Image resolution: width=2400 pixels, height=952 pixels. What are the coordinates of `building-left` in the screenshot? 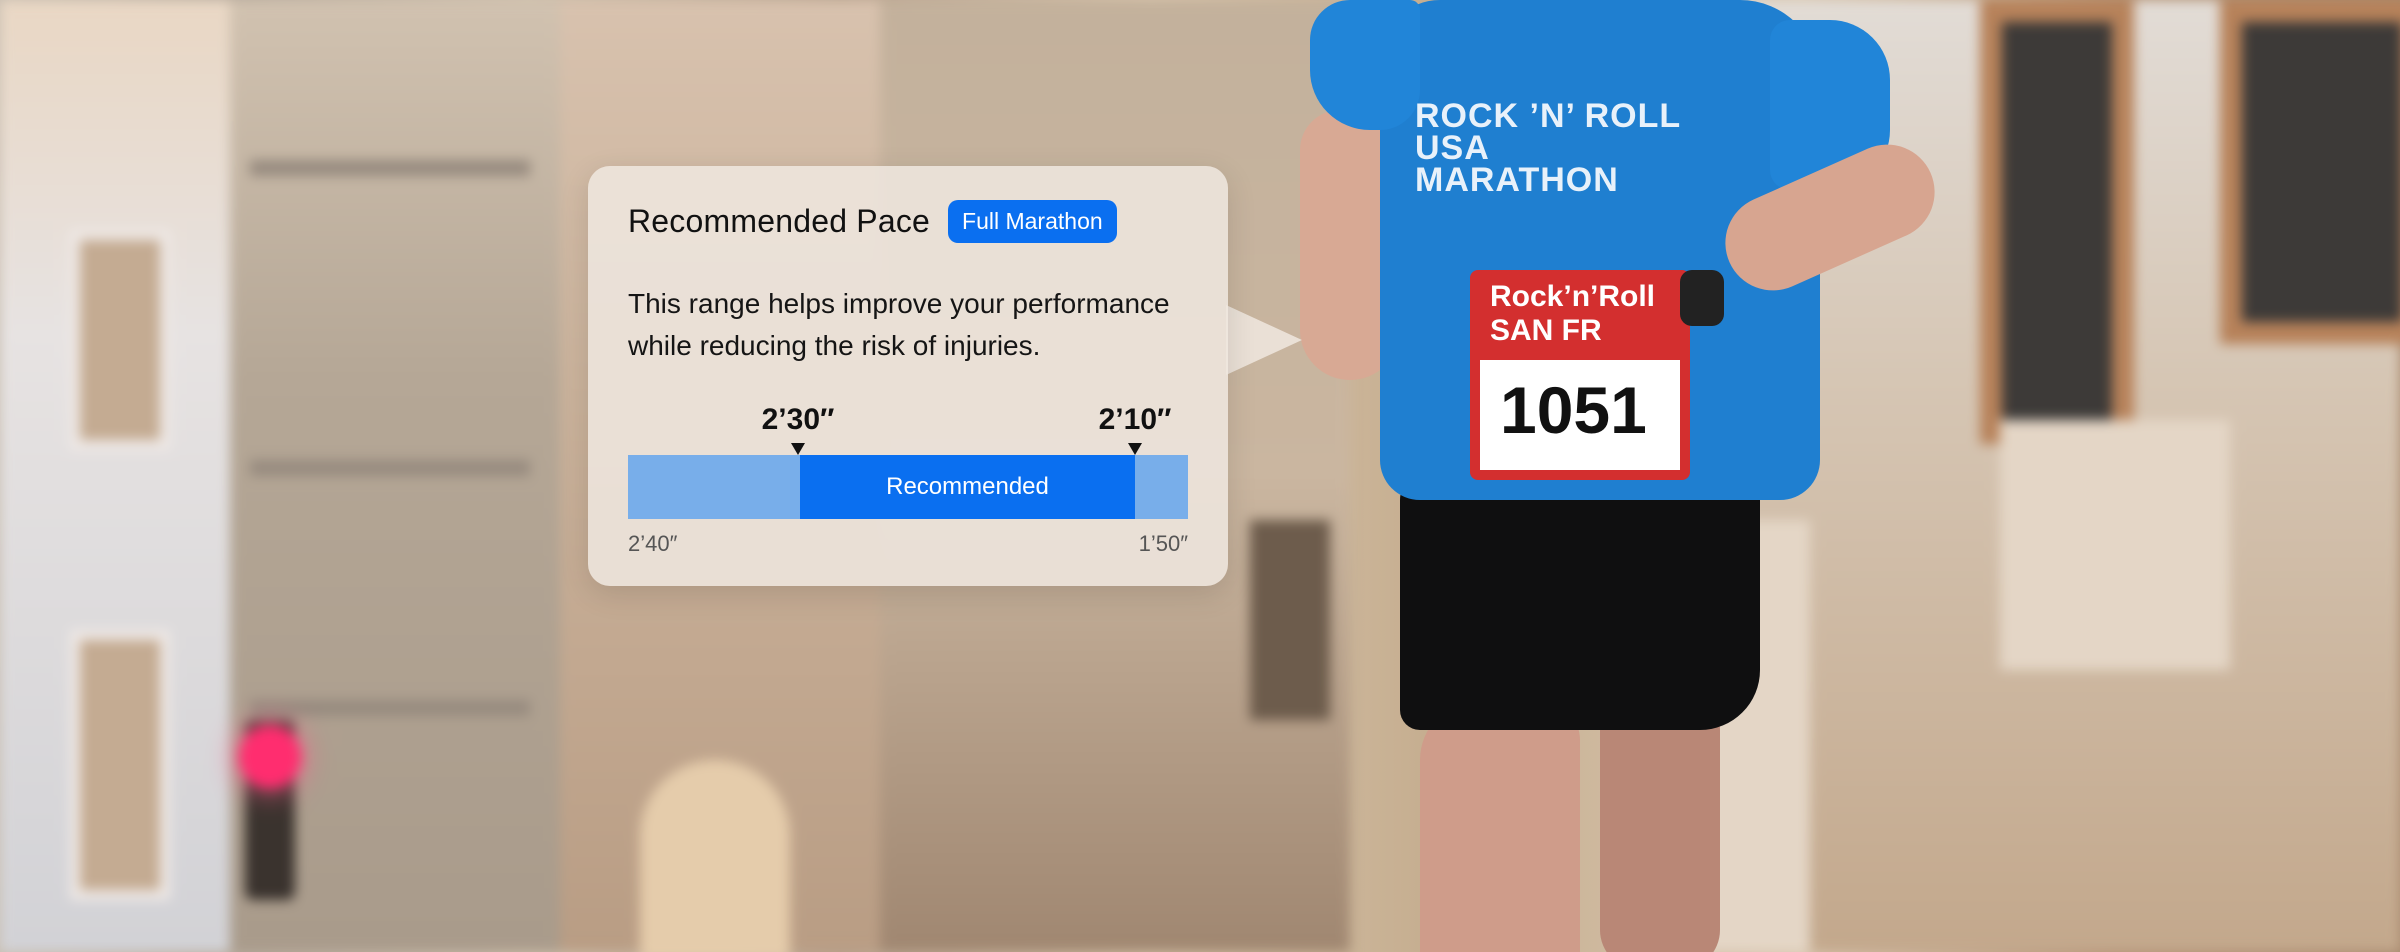 It's located at (115, 476).